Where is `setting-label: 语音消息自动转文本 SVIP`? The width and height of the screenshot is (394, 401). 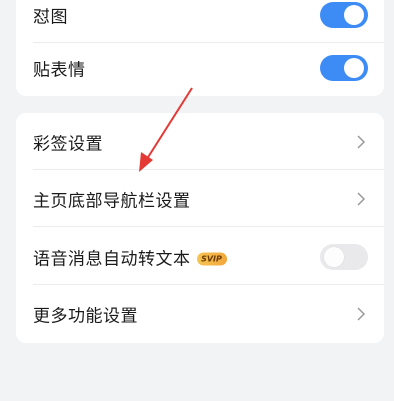
setting-label: 语音消息自动转文本 SVIP is located at coordinates (130, 256).